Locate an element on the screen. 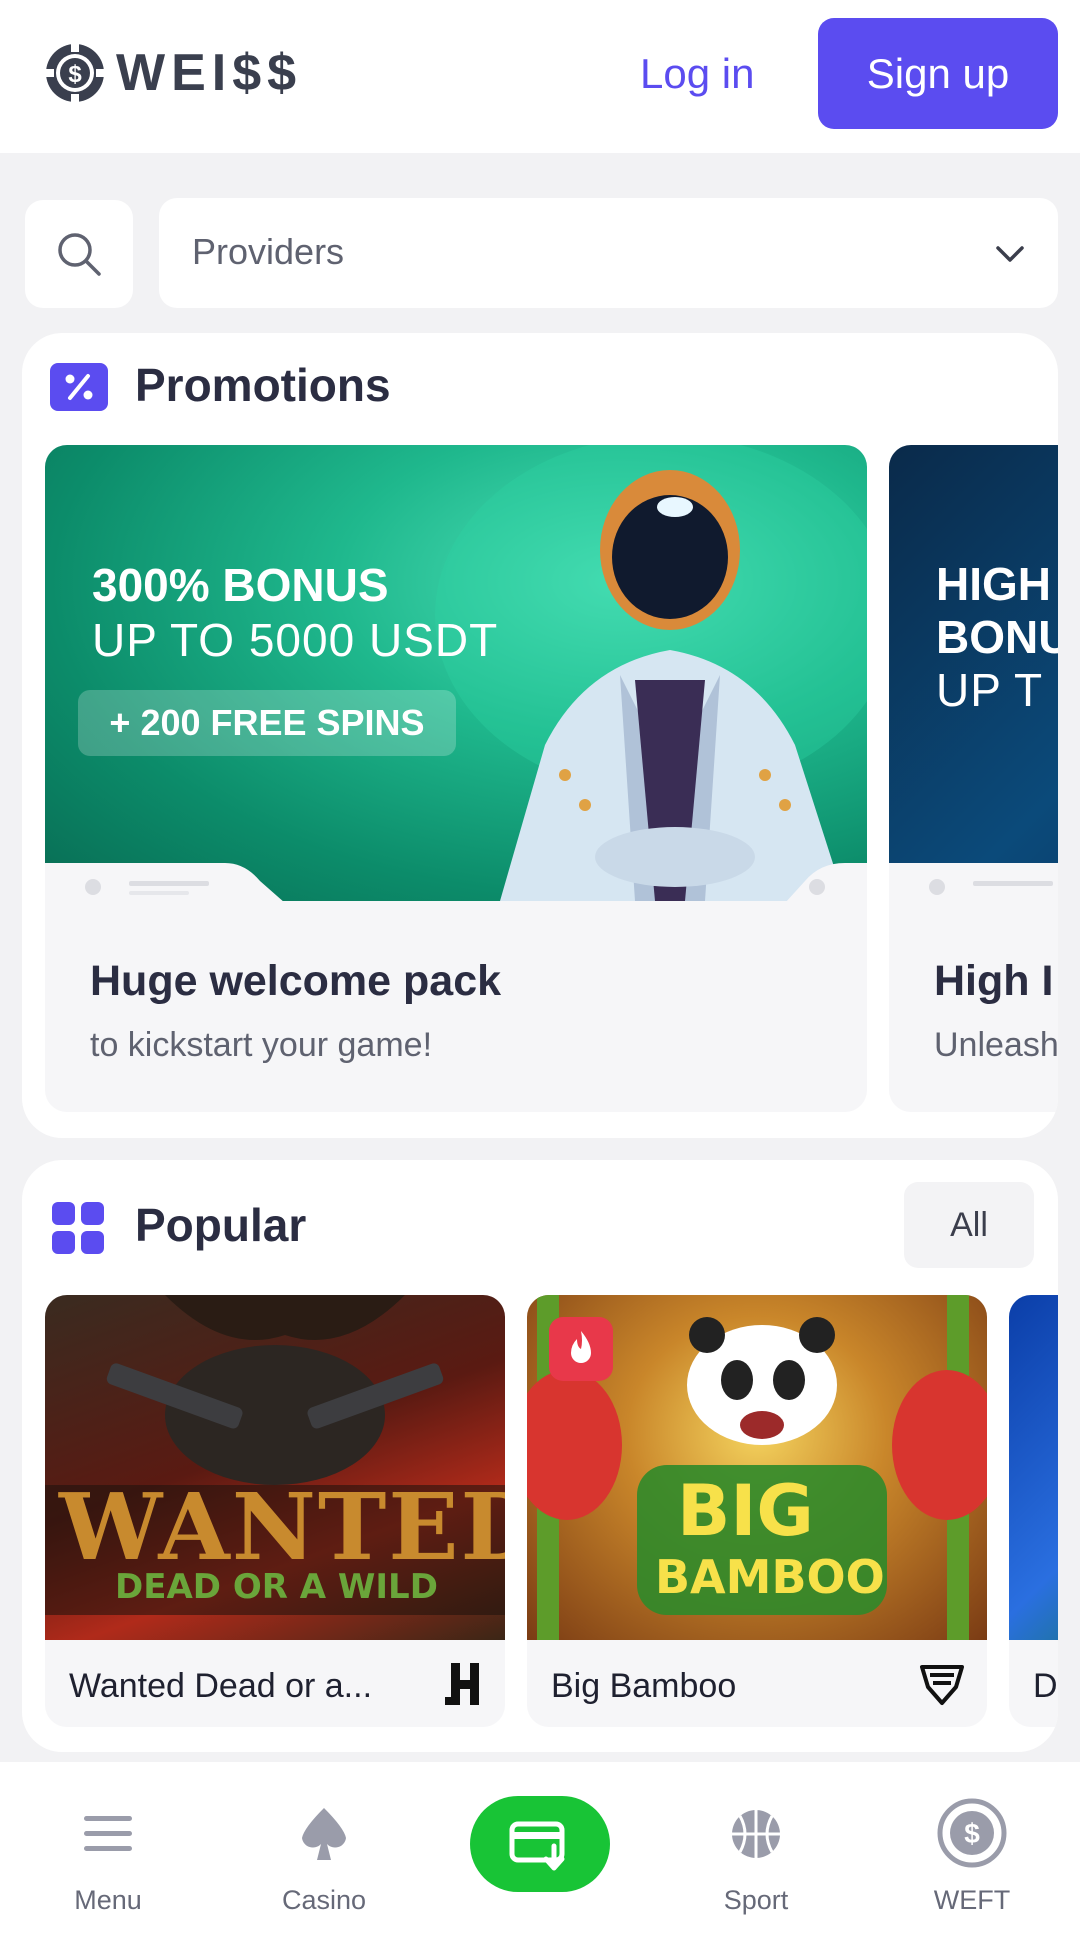 The width and height of the screenshot is (1080, 1942). banner-headline: HIGH is located at coordinates (993, 584).